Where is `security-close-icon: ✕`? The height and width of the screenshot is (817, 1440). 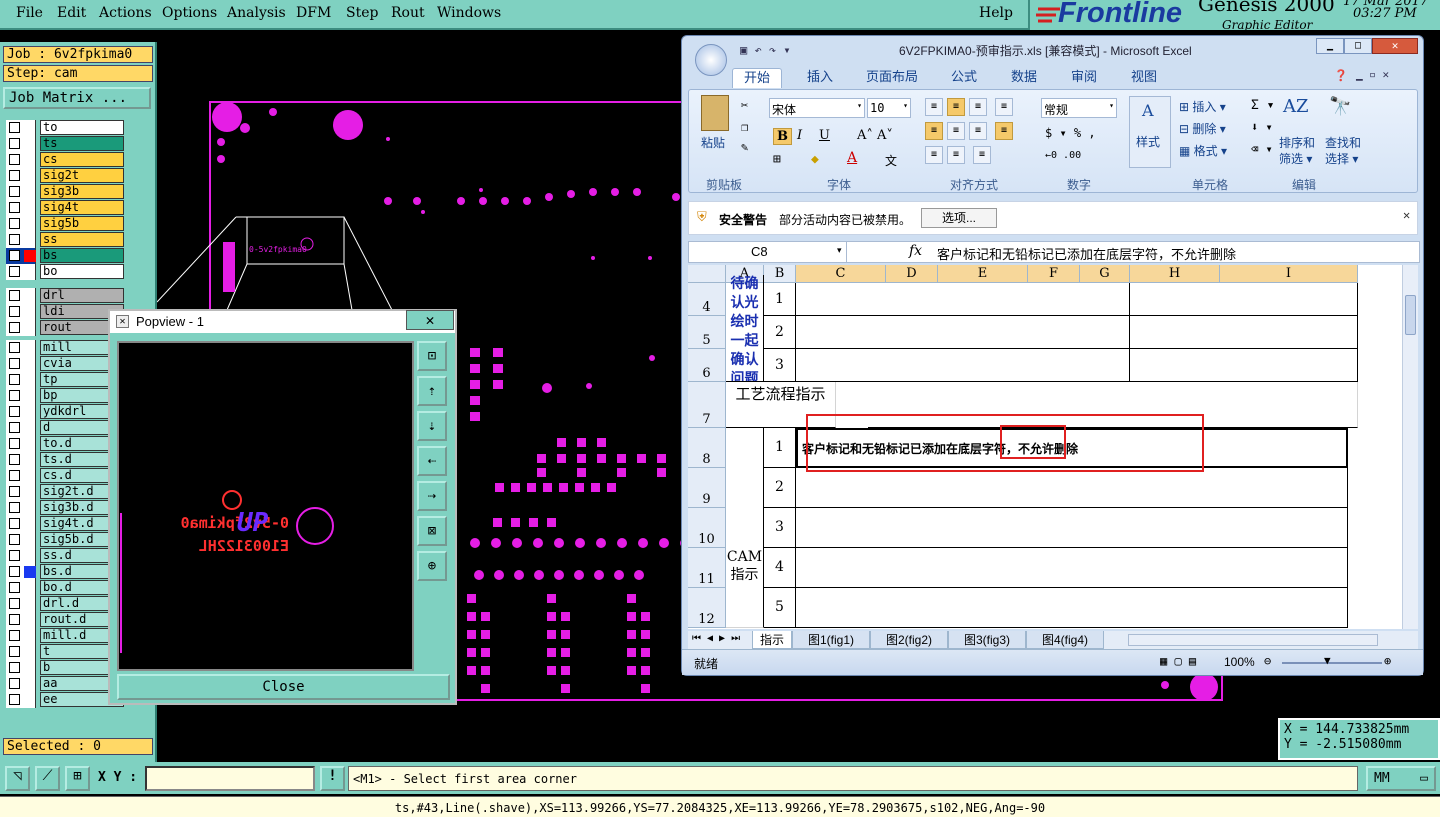
security-close-icon: ✕ is located at coordinates (1406, 215).